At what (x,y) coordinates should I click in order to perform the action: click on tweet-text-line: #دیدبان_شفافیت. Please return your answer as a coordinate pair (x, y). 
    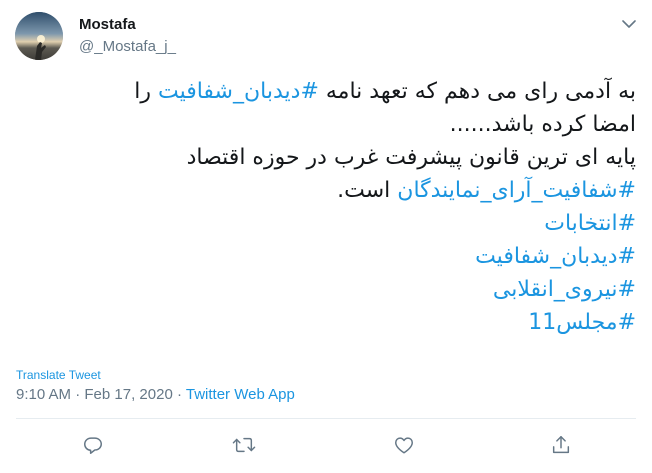
    Looking at the image, I should click on (326, 256).